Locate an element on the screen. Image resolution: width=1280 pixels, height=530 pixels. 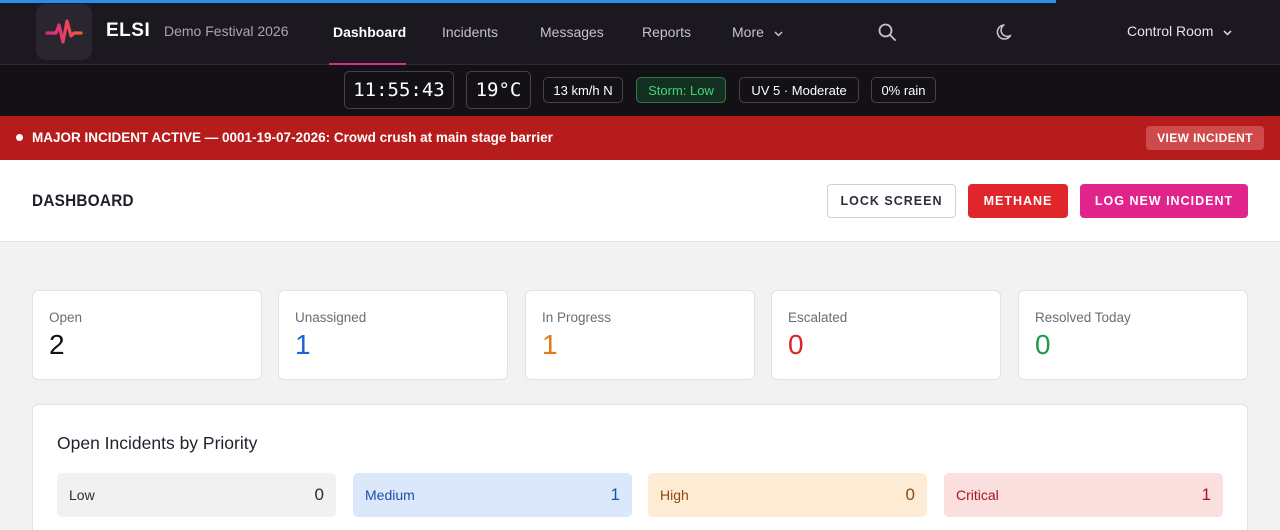
heartbeat-icon is located at coordinates (64, 31).